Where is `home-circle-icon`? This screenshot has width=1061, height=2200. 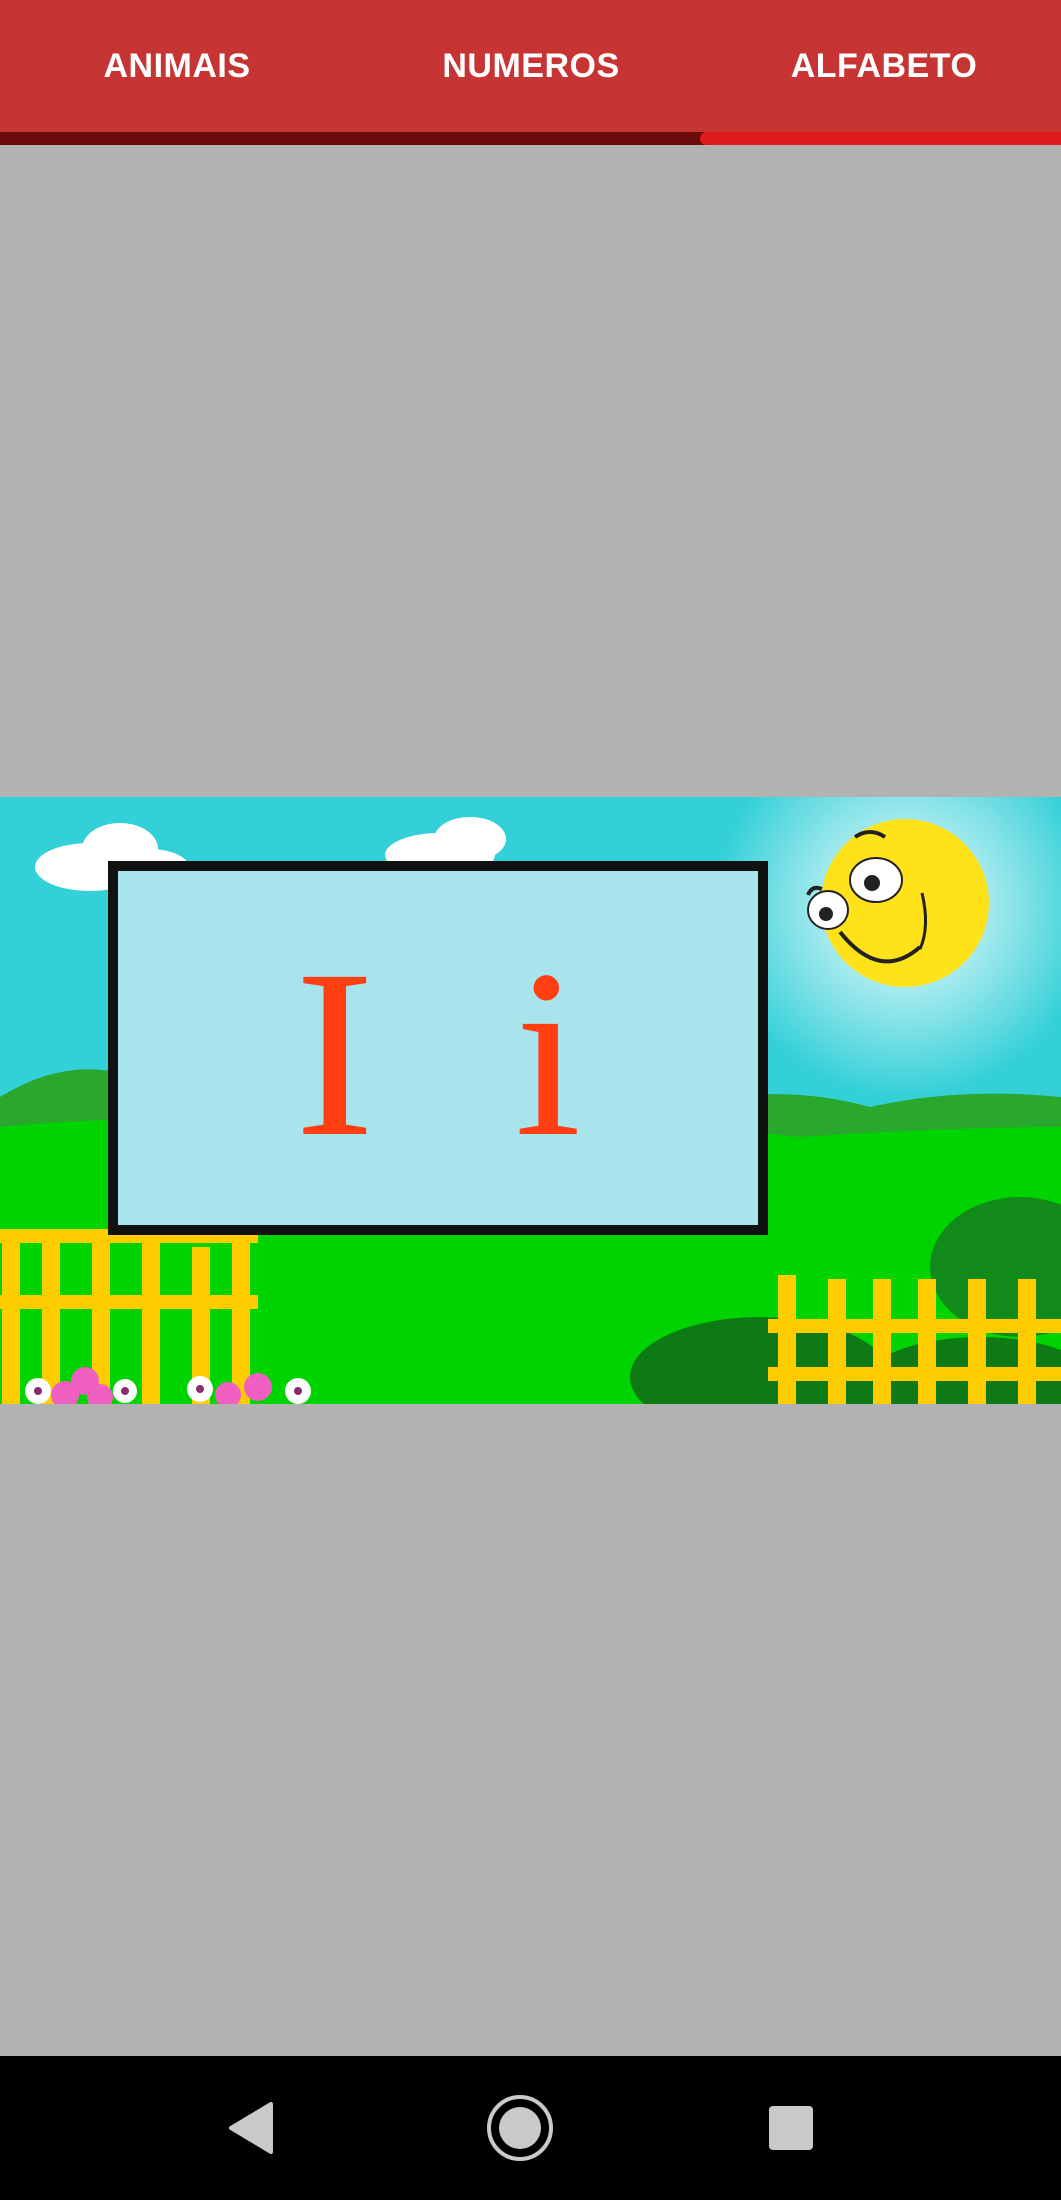 home-circle-icon is located at coordinates (520, 2128).